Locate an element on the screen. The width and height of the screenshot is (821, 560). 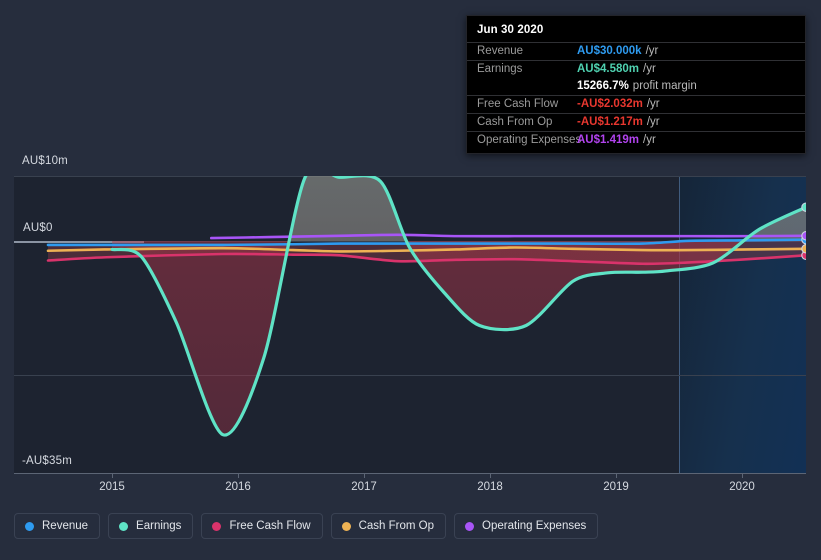
tooltip-row-value: AU$1.419m is located at coordinates (608, 140).